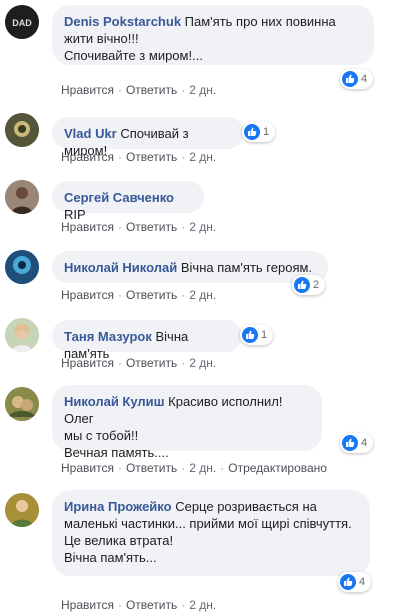 This screenshot has height=615, width=400. I want to click on edited-label: Отредактировано, so click(277, 468).